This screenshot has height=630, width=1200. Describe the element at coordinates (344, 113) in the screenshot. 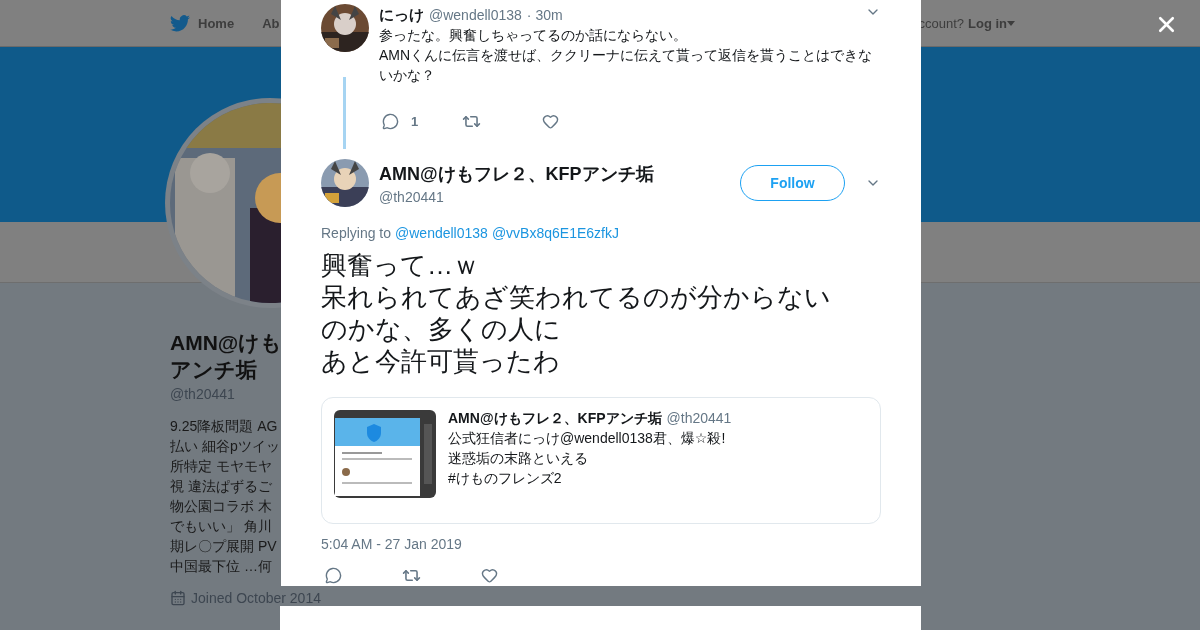

I see `thread-line` at that location.